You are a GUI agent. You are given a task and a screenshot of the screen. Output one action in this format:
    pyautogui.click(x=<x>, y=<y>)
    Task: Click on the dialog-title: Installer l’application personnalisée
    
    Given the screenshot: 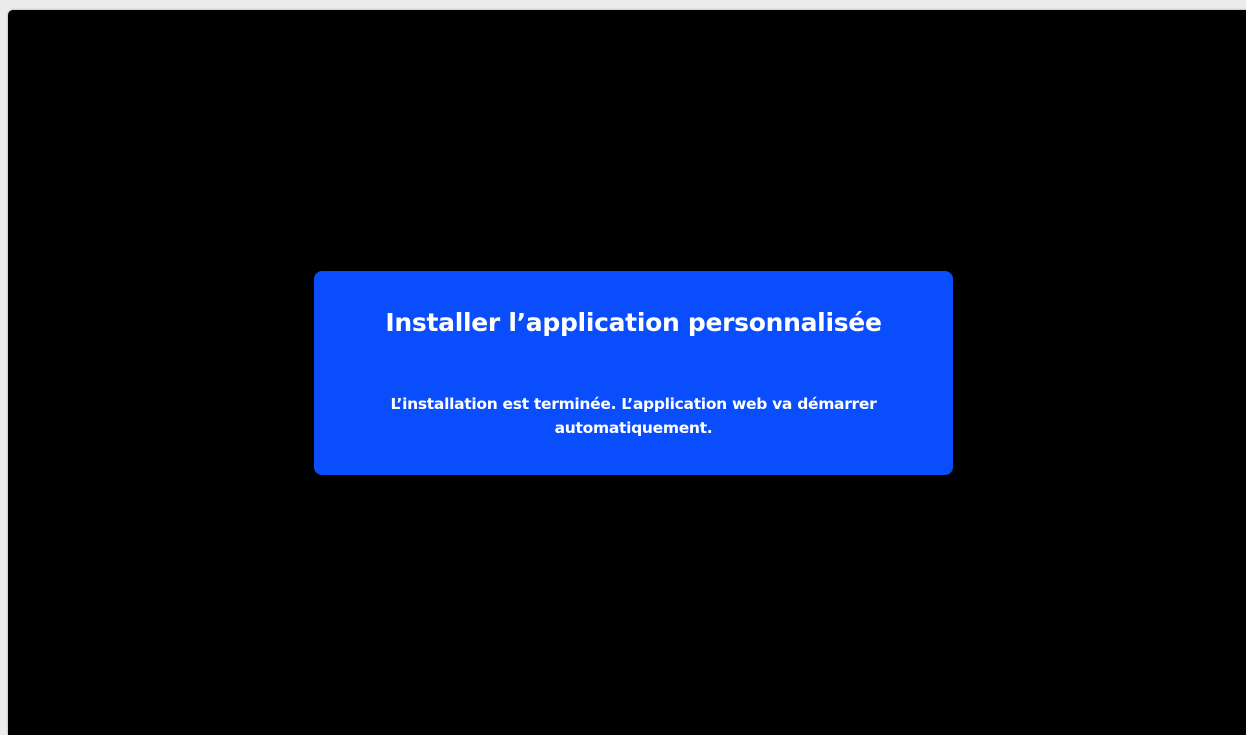 What is the action you would take?
    pyautogui.click(x=633, y=322)
    